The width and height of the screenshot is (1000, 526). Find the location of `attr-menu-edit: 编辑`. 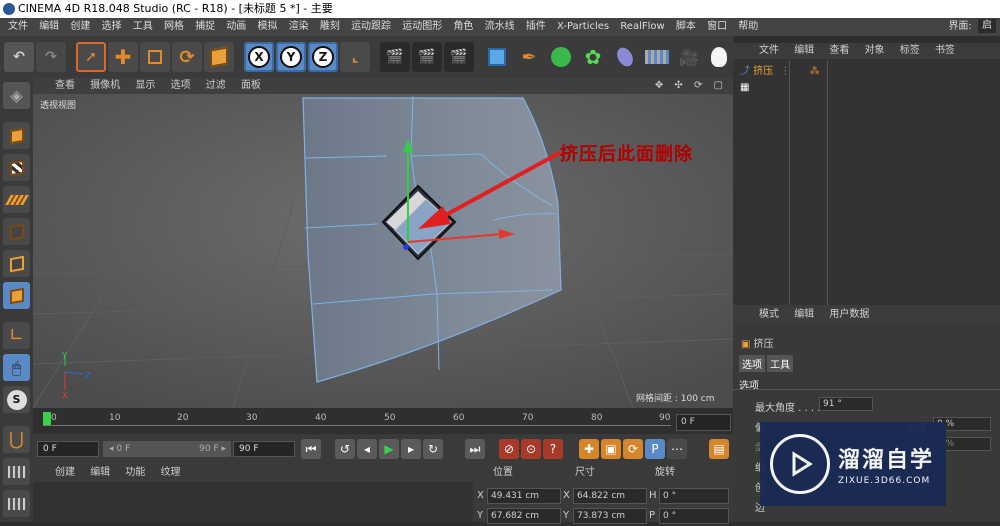

attr-menu-edit: 编辑 is located at coordinates (804, 314).